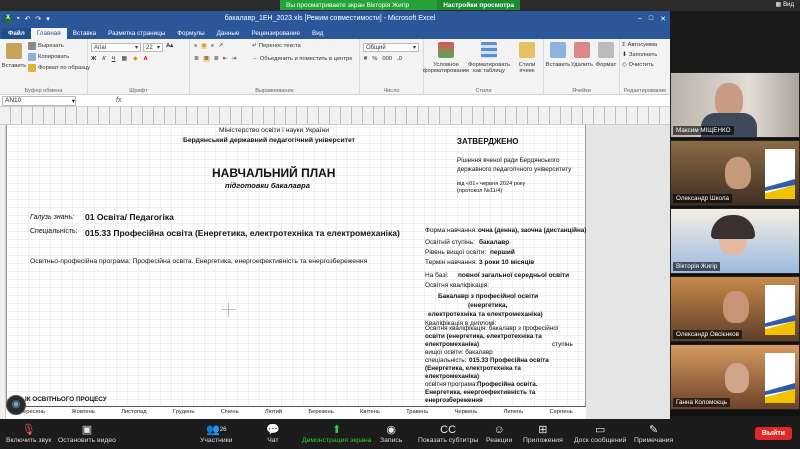 This screenshot has width=800, height=449. Describe the element at coordinates (335, 116) in the screenshot. I see `column-headers` at that location.